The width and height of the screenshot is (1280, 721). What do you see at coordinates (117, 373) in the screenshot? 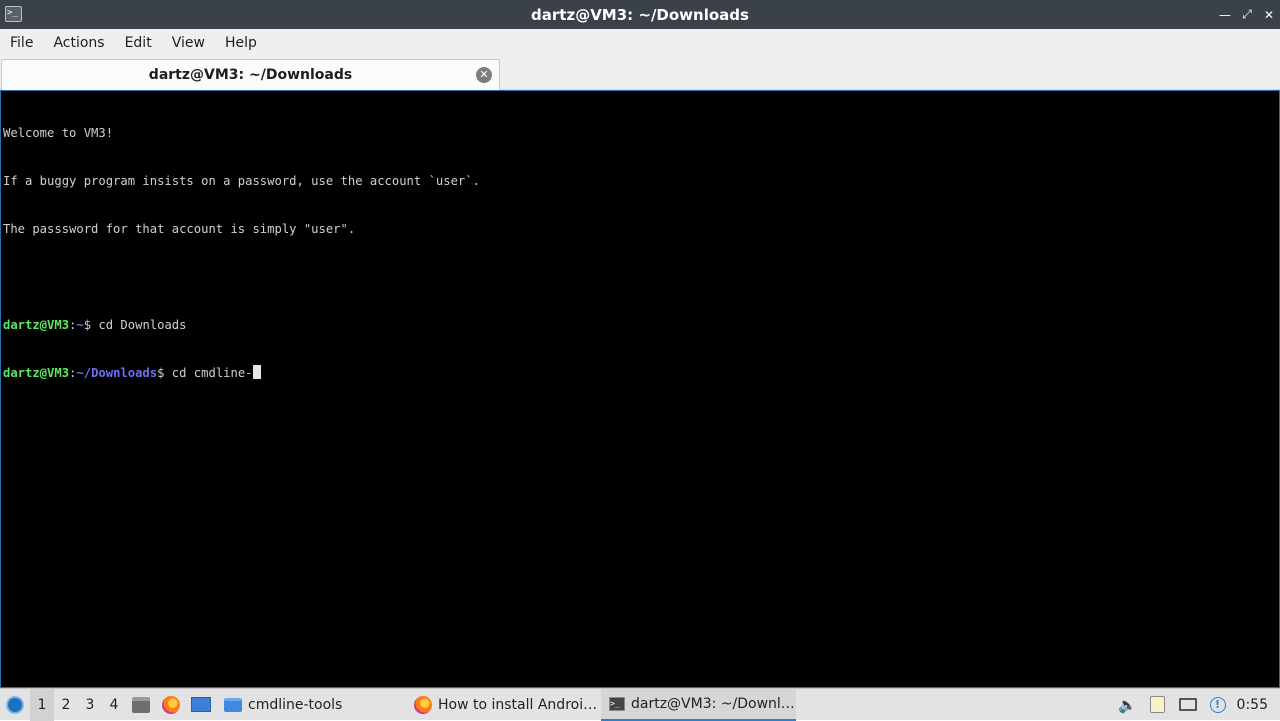
I see `prompt-path: ~/Downloads` at bounding box center [117, 373].